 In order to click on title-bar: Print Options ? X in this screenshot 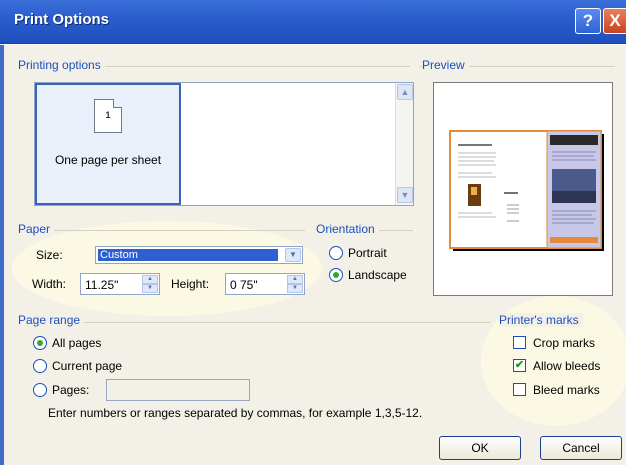, I will do `click(313, 22)`.